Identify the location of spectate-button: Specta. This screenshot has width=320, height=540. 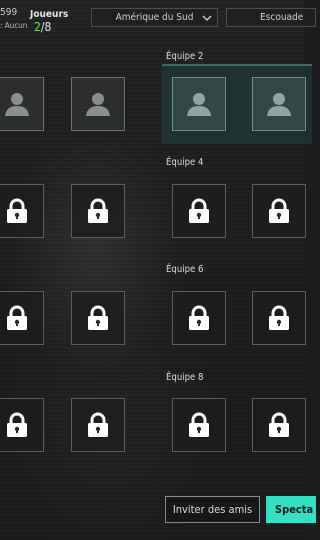
(291, 509).